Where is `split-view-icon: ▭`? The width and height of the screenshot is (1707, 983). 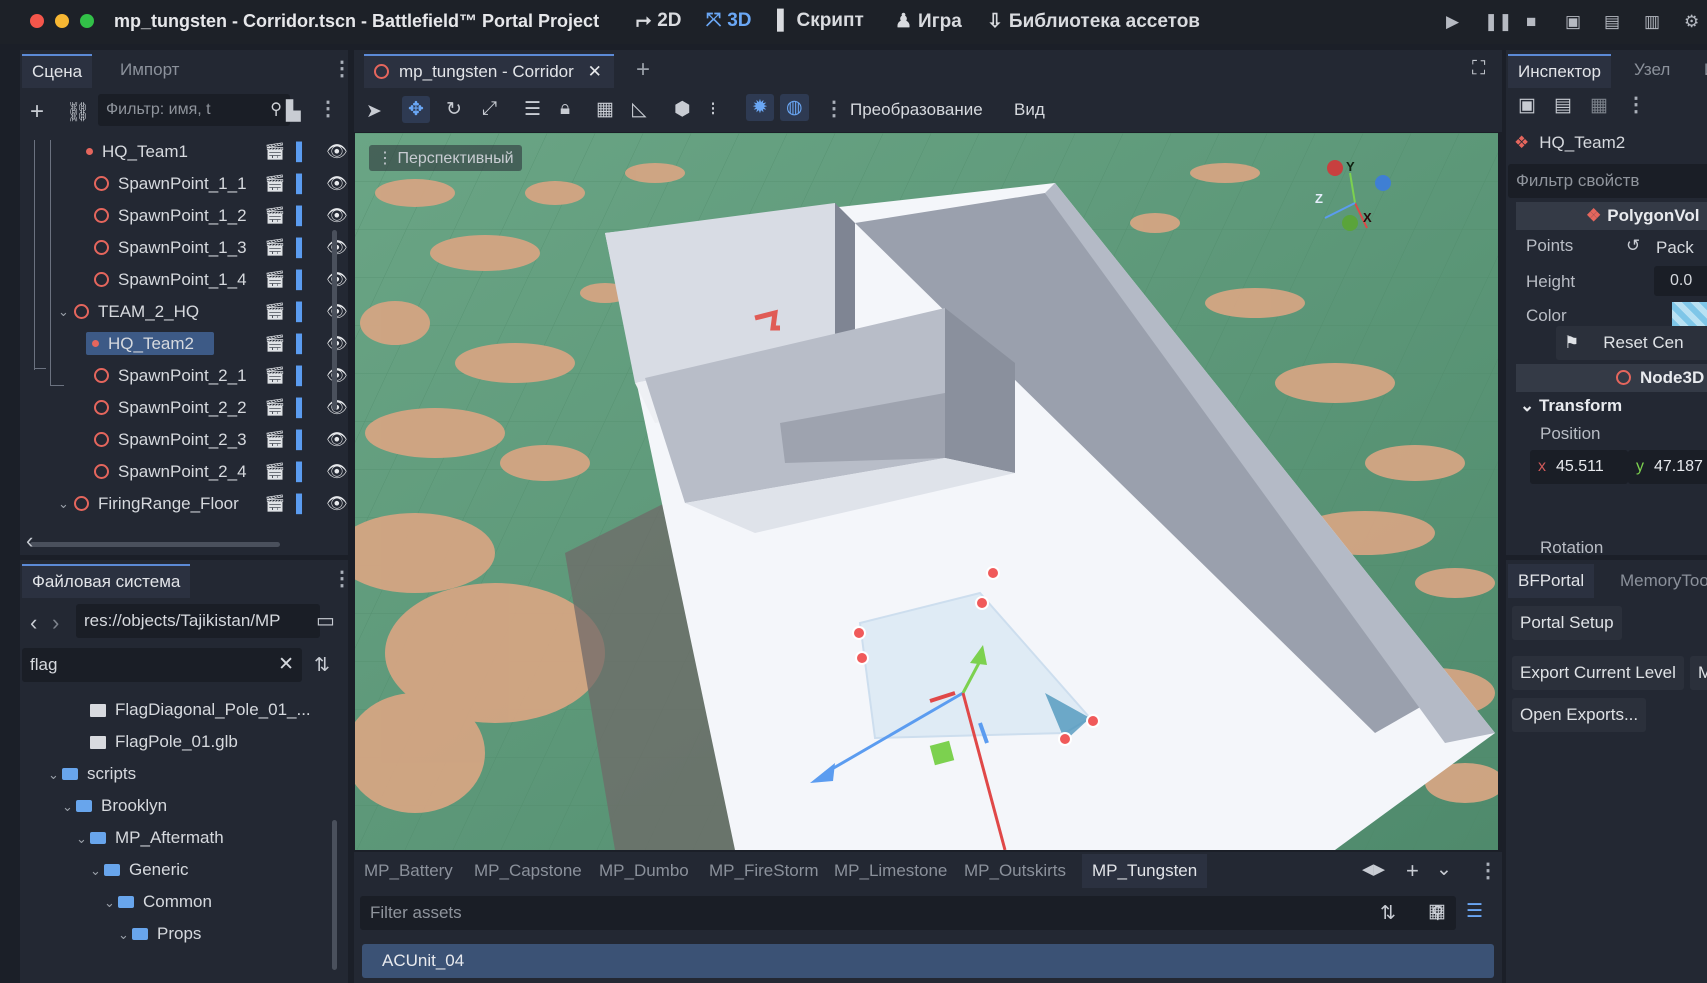 split-view-icon: ▭ is located at coordinates (325, 620).